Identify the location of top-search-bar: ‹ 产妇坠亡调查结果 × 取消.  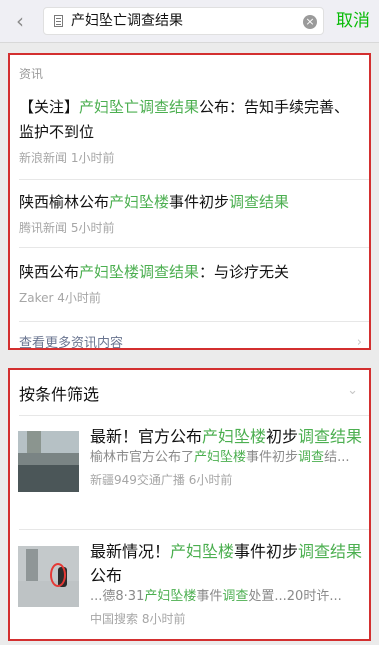
(189, 21).